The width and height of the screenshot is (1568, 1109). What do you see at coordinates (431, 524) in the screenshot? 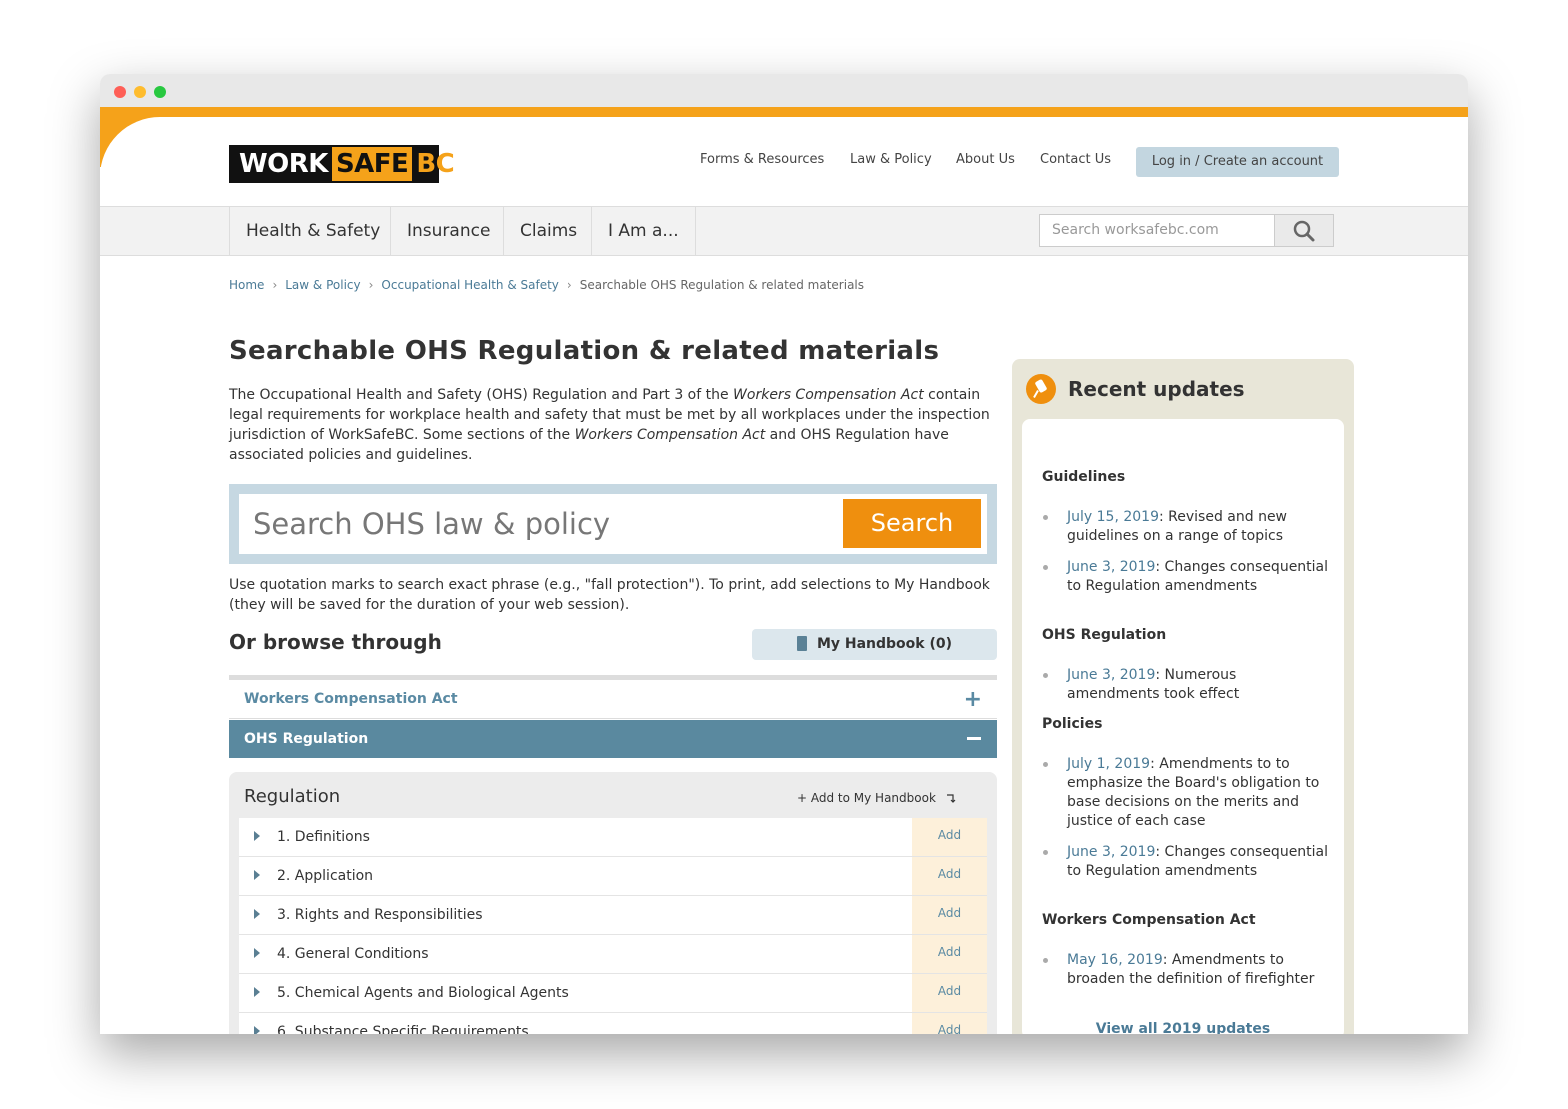
I see `ohs-search-input: Search OHS law & policy` at bounding box center [431, 524].